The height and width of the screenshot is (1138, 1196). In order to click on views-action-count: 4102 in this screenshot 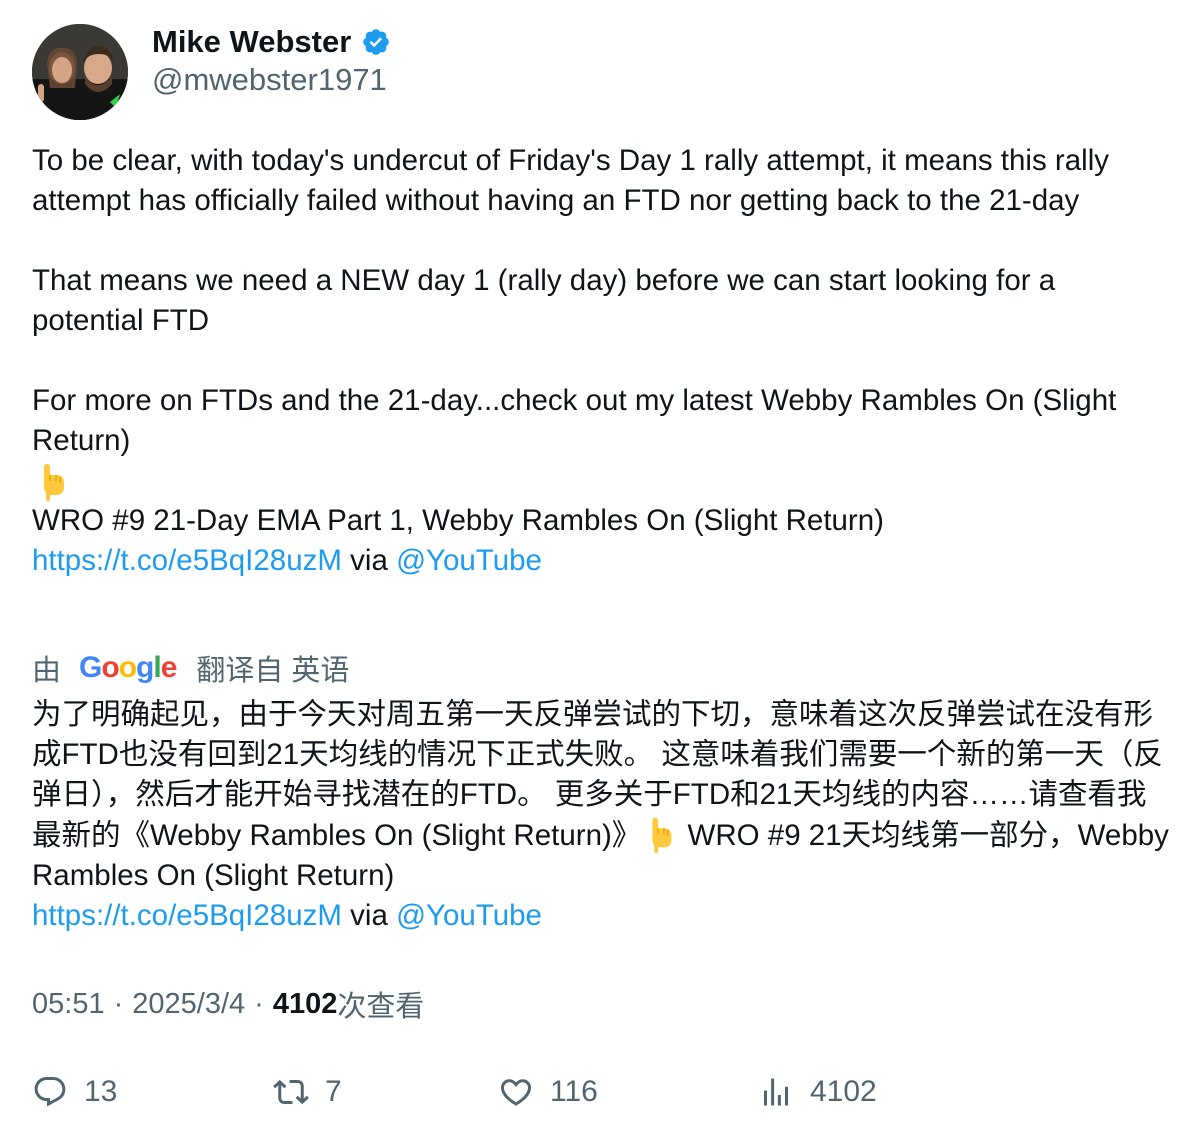, I will do `click(843, 1091)`.